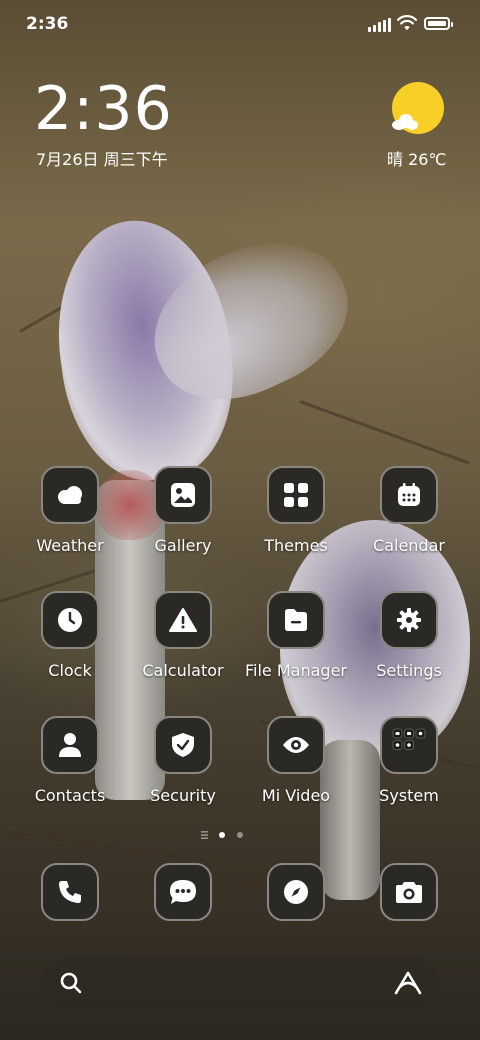 The width and height of the screenshot is (480, 1040). Describe the element at coordinates (438, 23) in the screenshot. I see `battery-icon` at that location.